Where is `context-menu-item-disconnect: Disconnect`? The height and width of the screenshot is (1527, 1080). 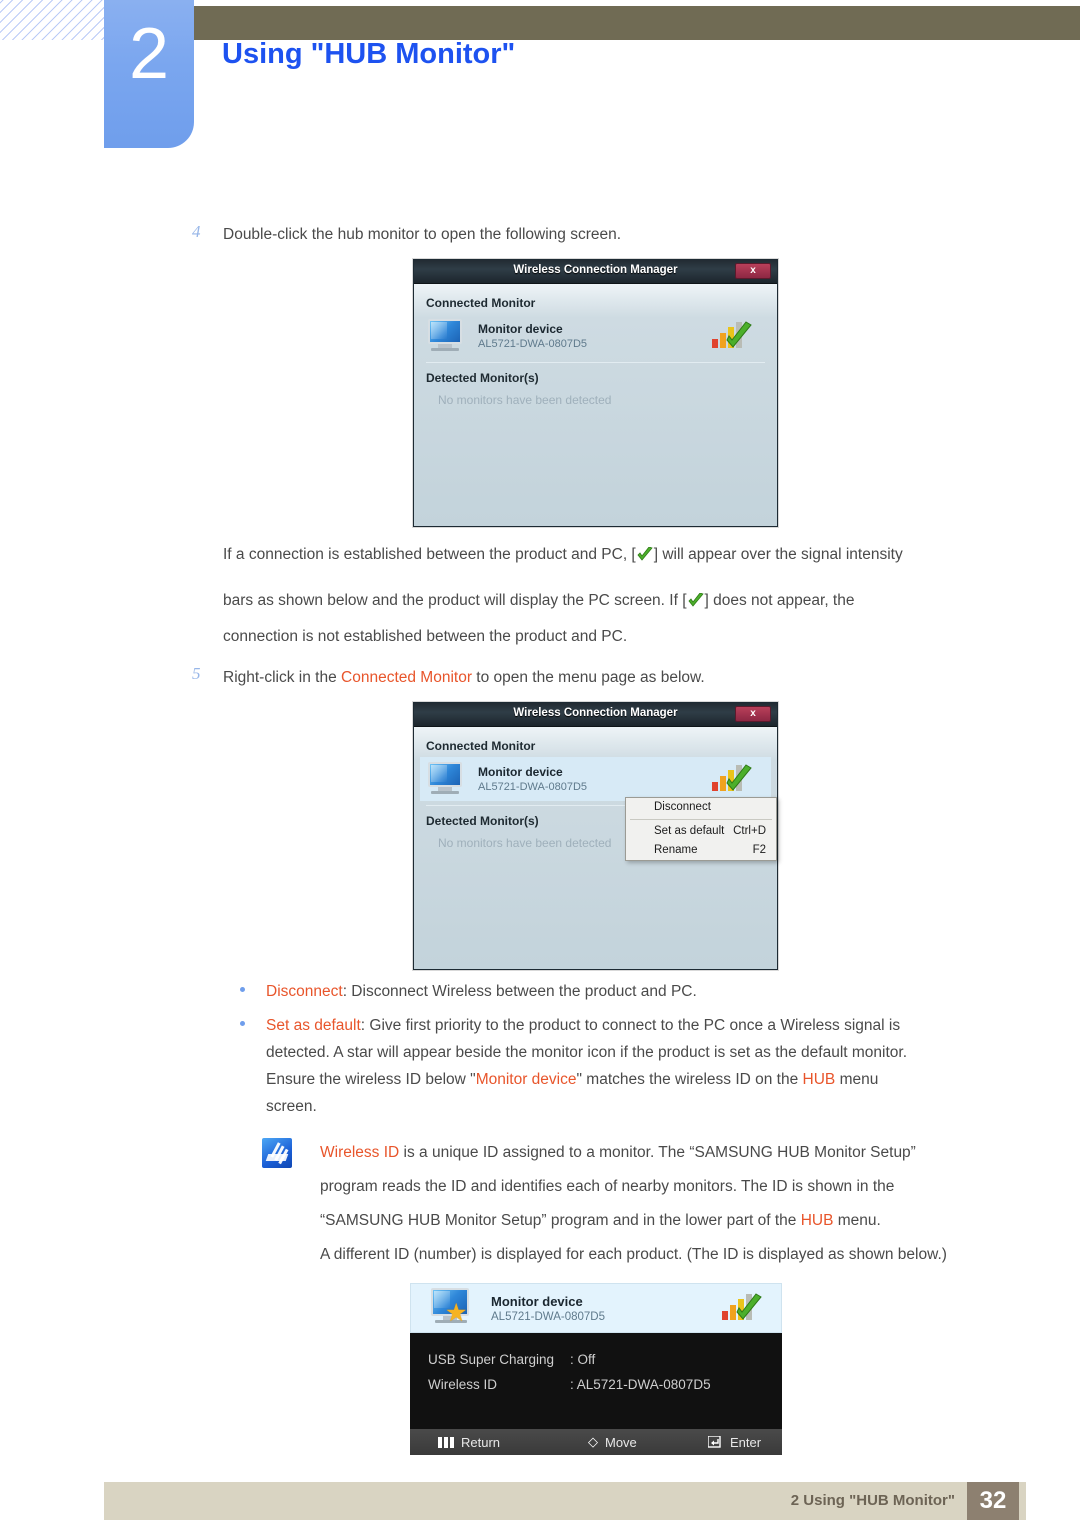
context-menu-item-disconnect: Disconnect is located at coordinates (701, 807).